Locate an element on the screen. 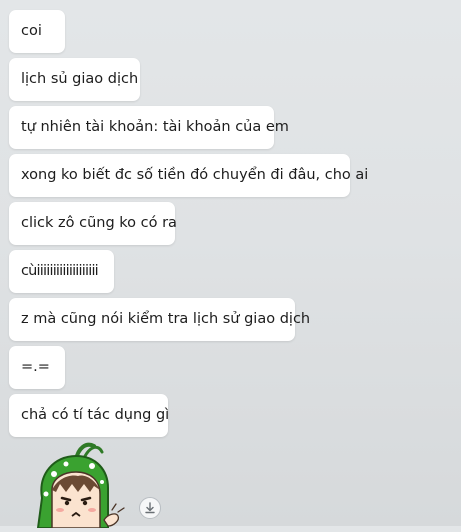  cartoon-sticker-icon is located at coordinates (80, 483).